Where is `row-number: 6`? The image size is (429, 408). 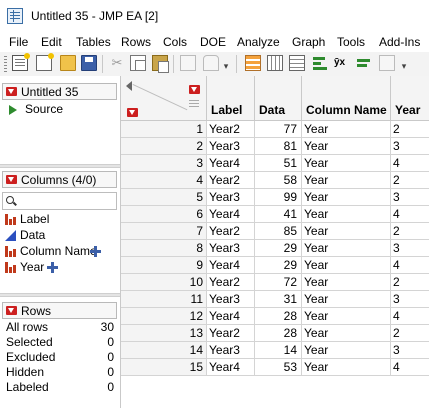 row-number: 6 is located at coordinates (164, 214).